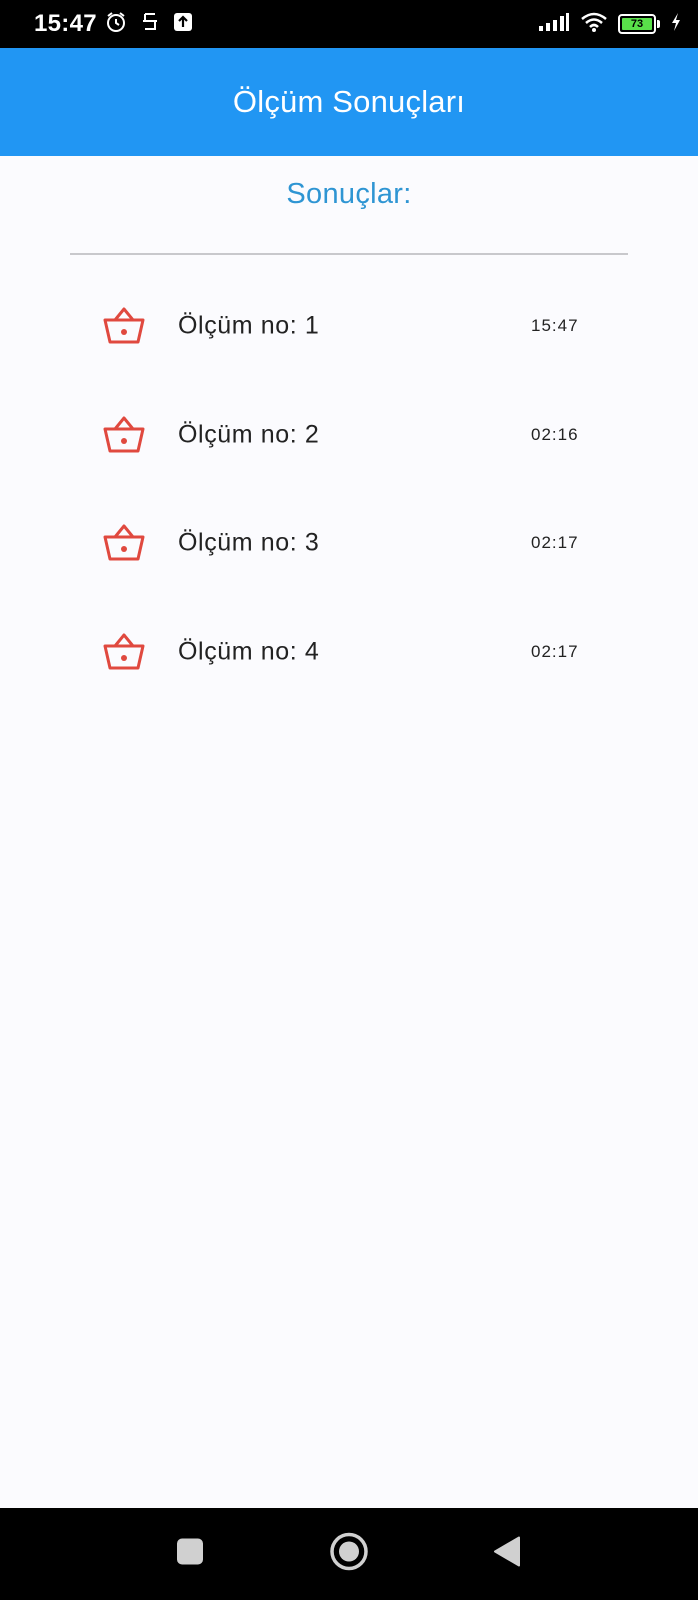  I want to click on list-item: Ölçüm no: 1 15:47, so click(349, 326).